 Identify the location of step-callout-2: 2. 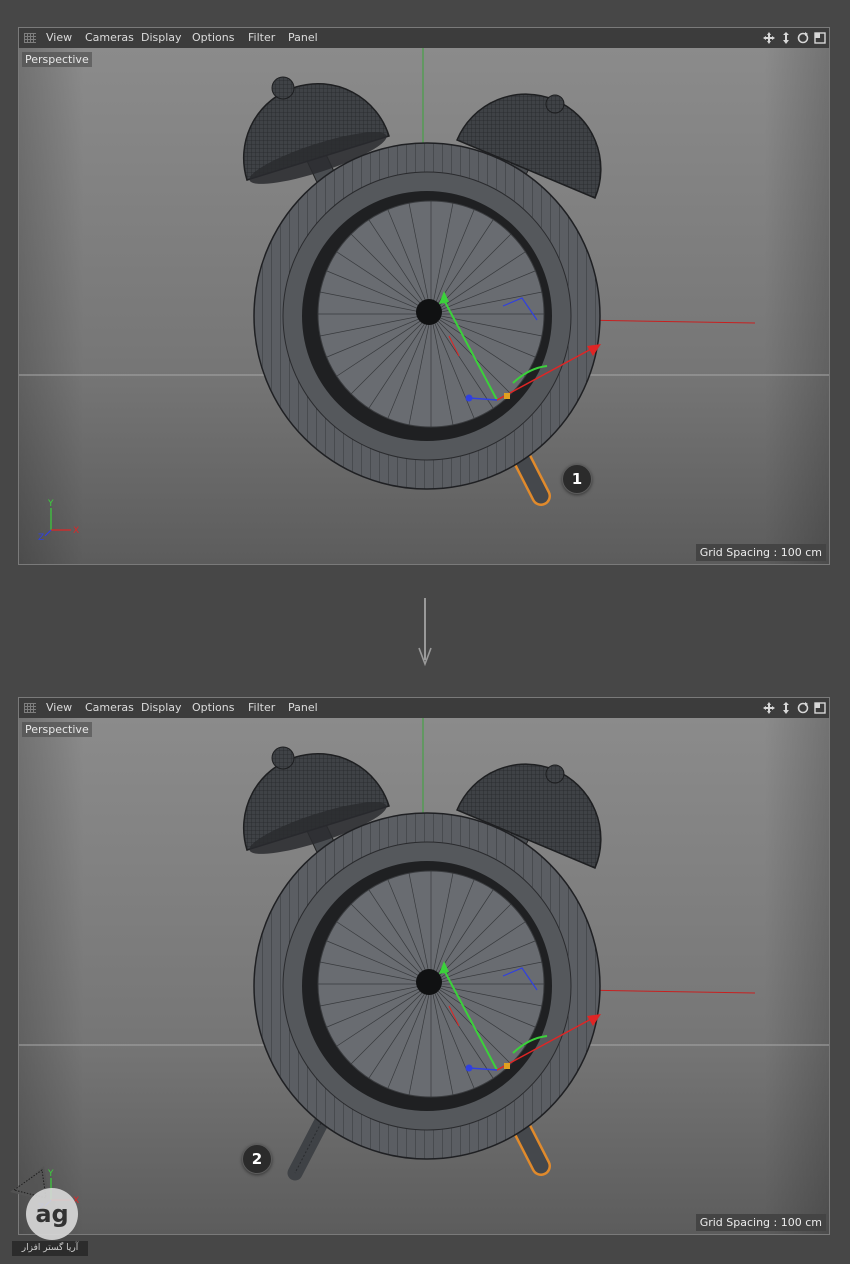
(257, 1159).